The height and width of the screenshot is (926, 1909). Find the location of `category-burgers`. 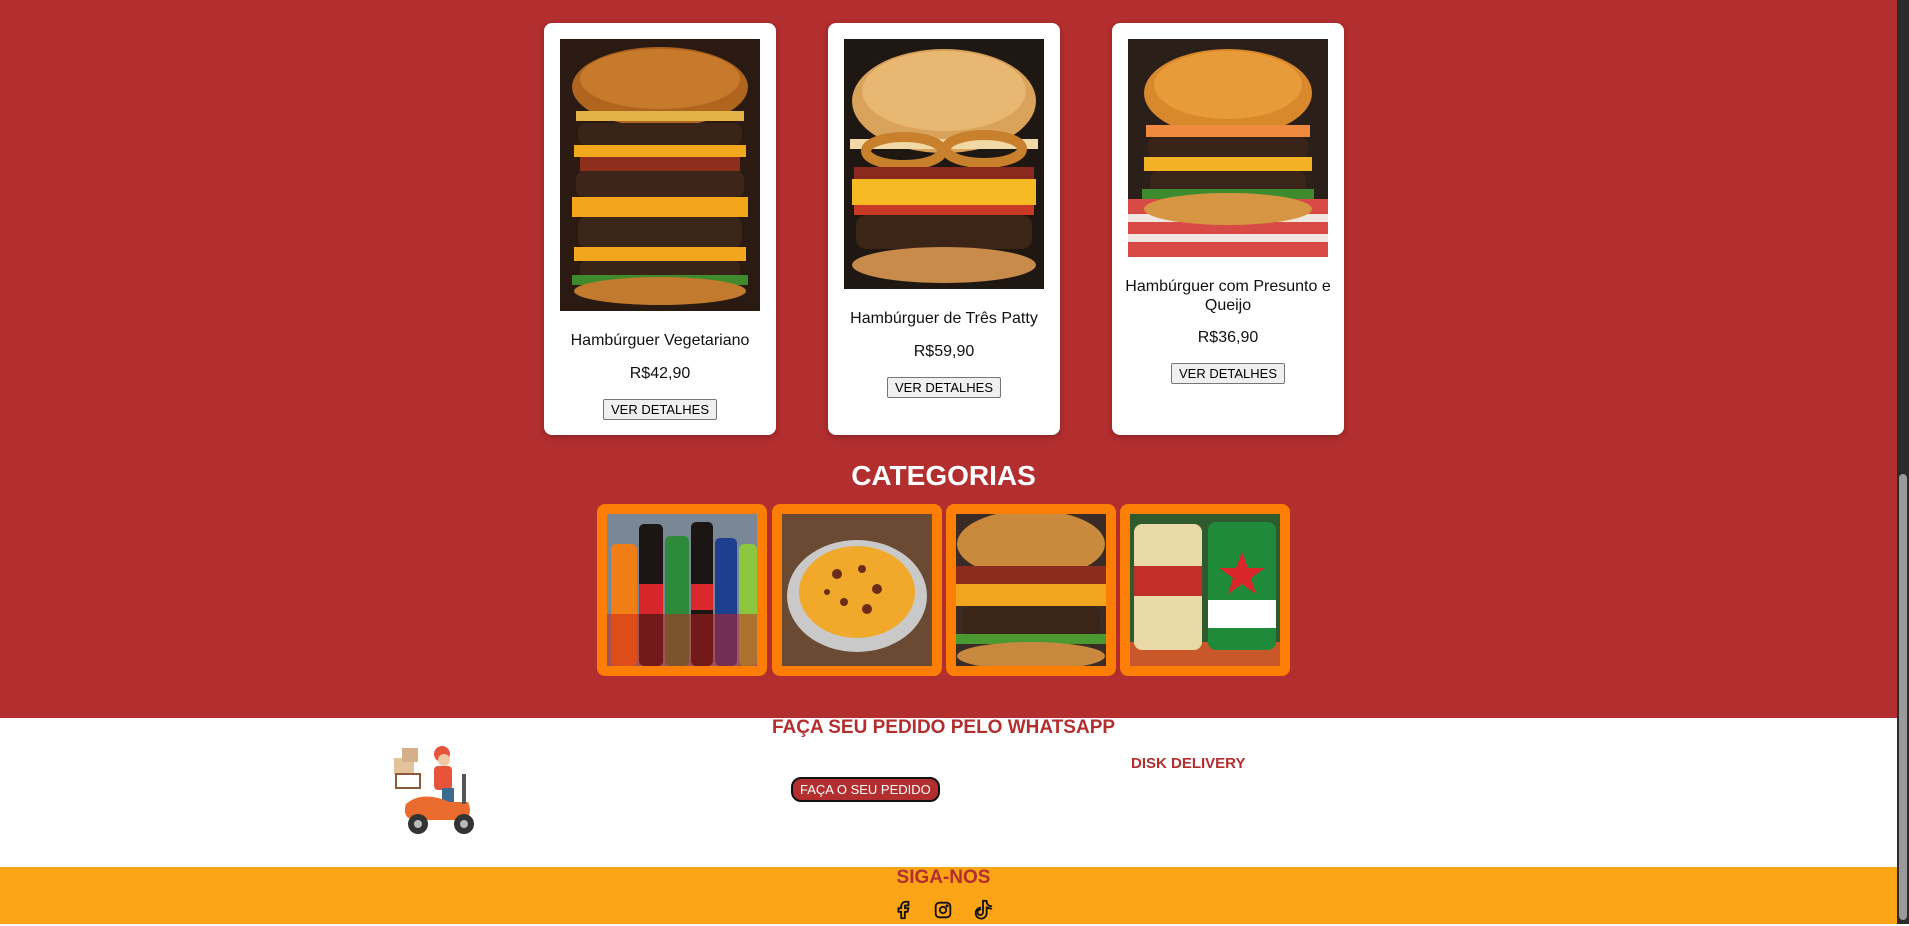

category-burgers is located at coordinates (1031, 590).